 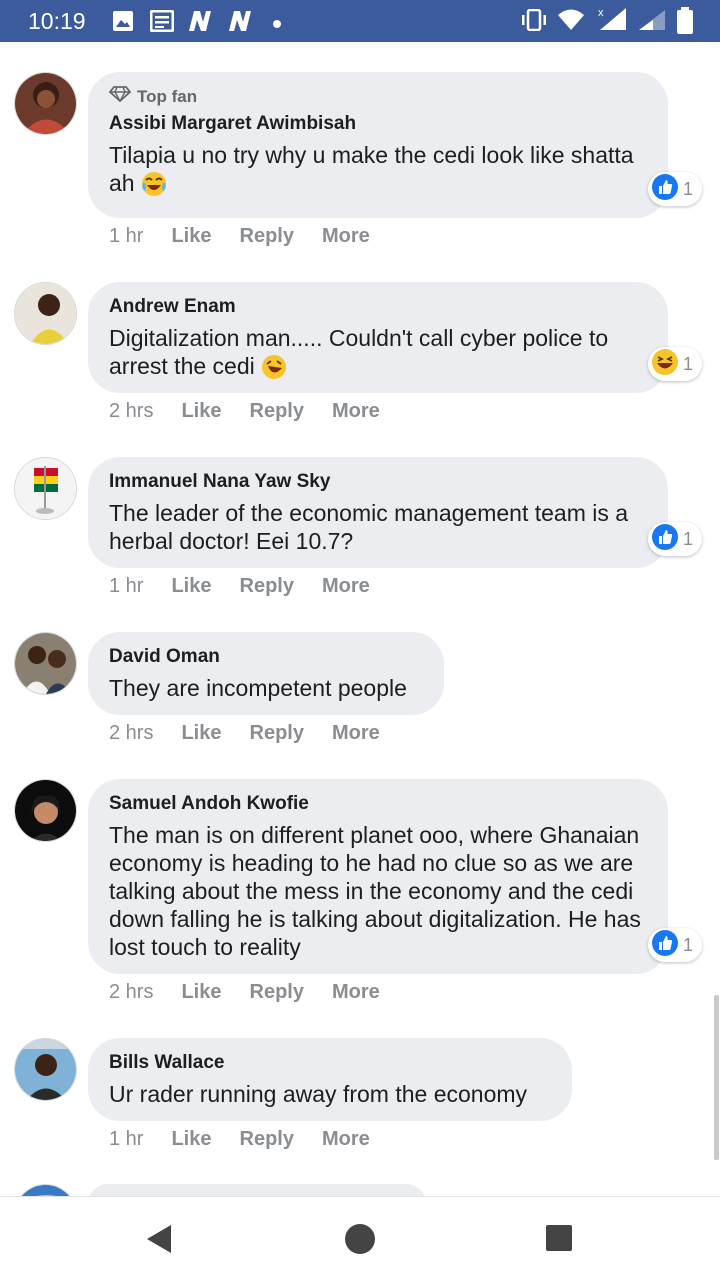 What do you see at coordinates (120, 96) in the screenshot?
I see `diamond-icon` at bounding box center [120, 96].